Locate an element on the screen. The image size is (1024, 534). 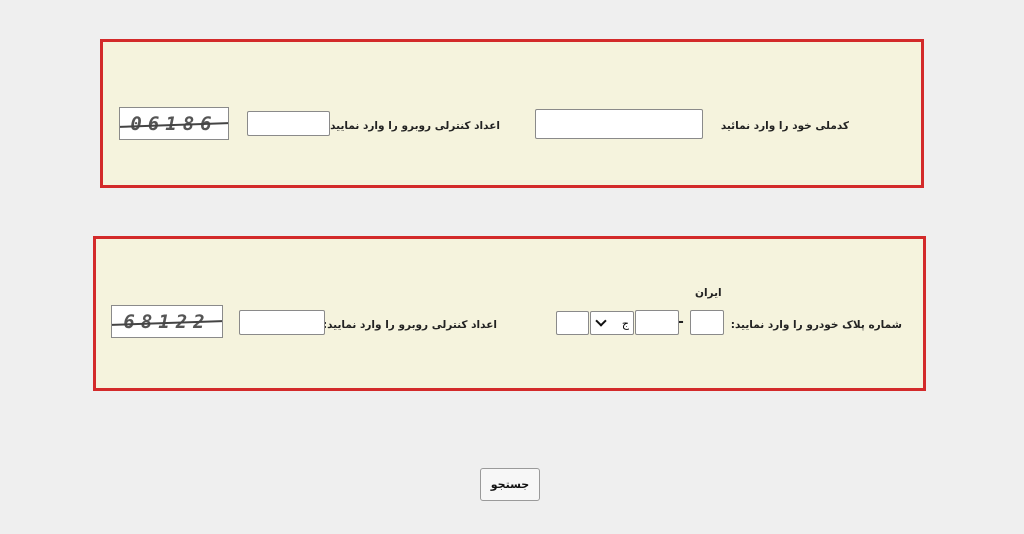
captcha-image: 06186 is located at coordinates (174, 123).